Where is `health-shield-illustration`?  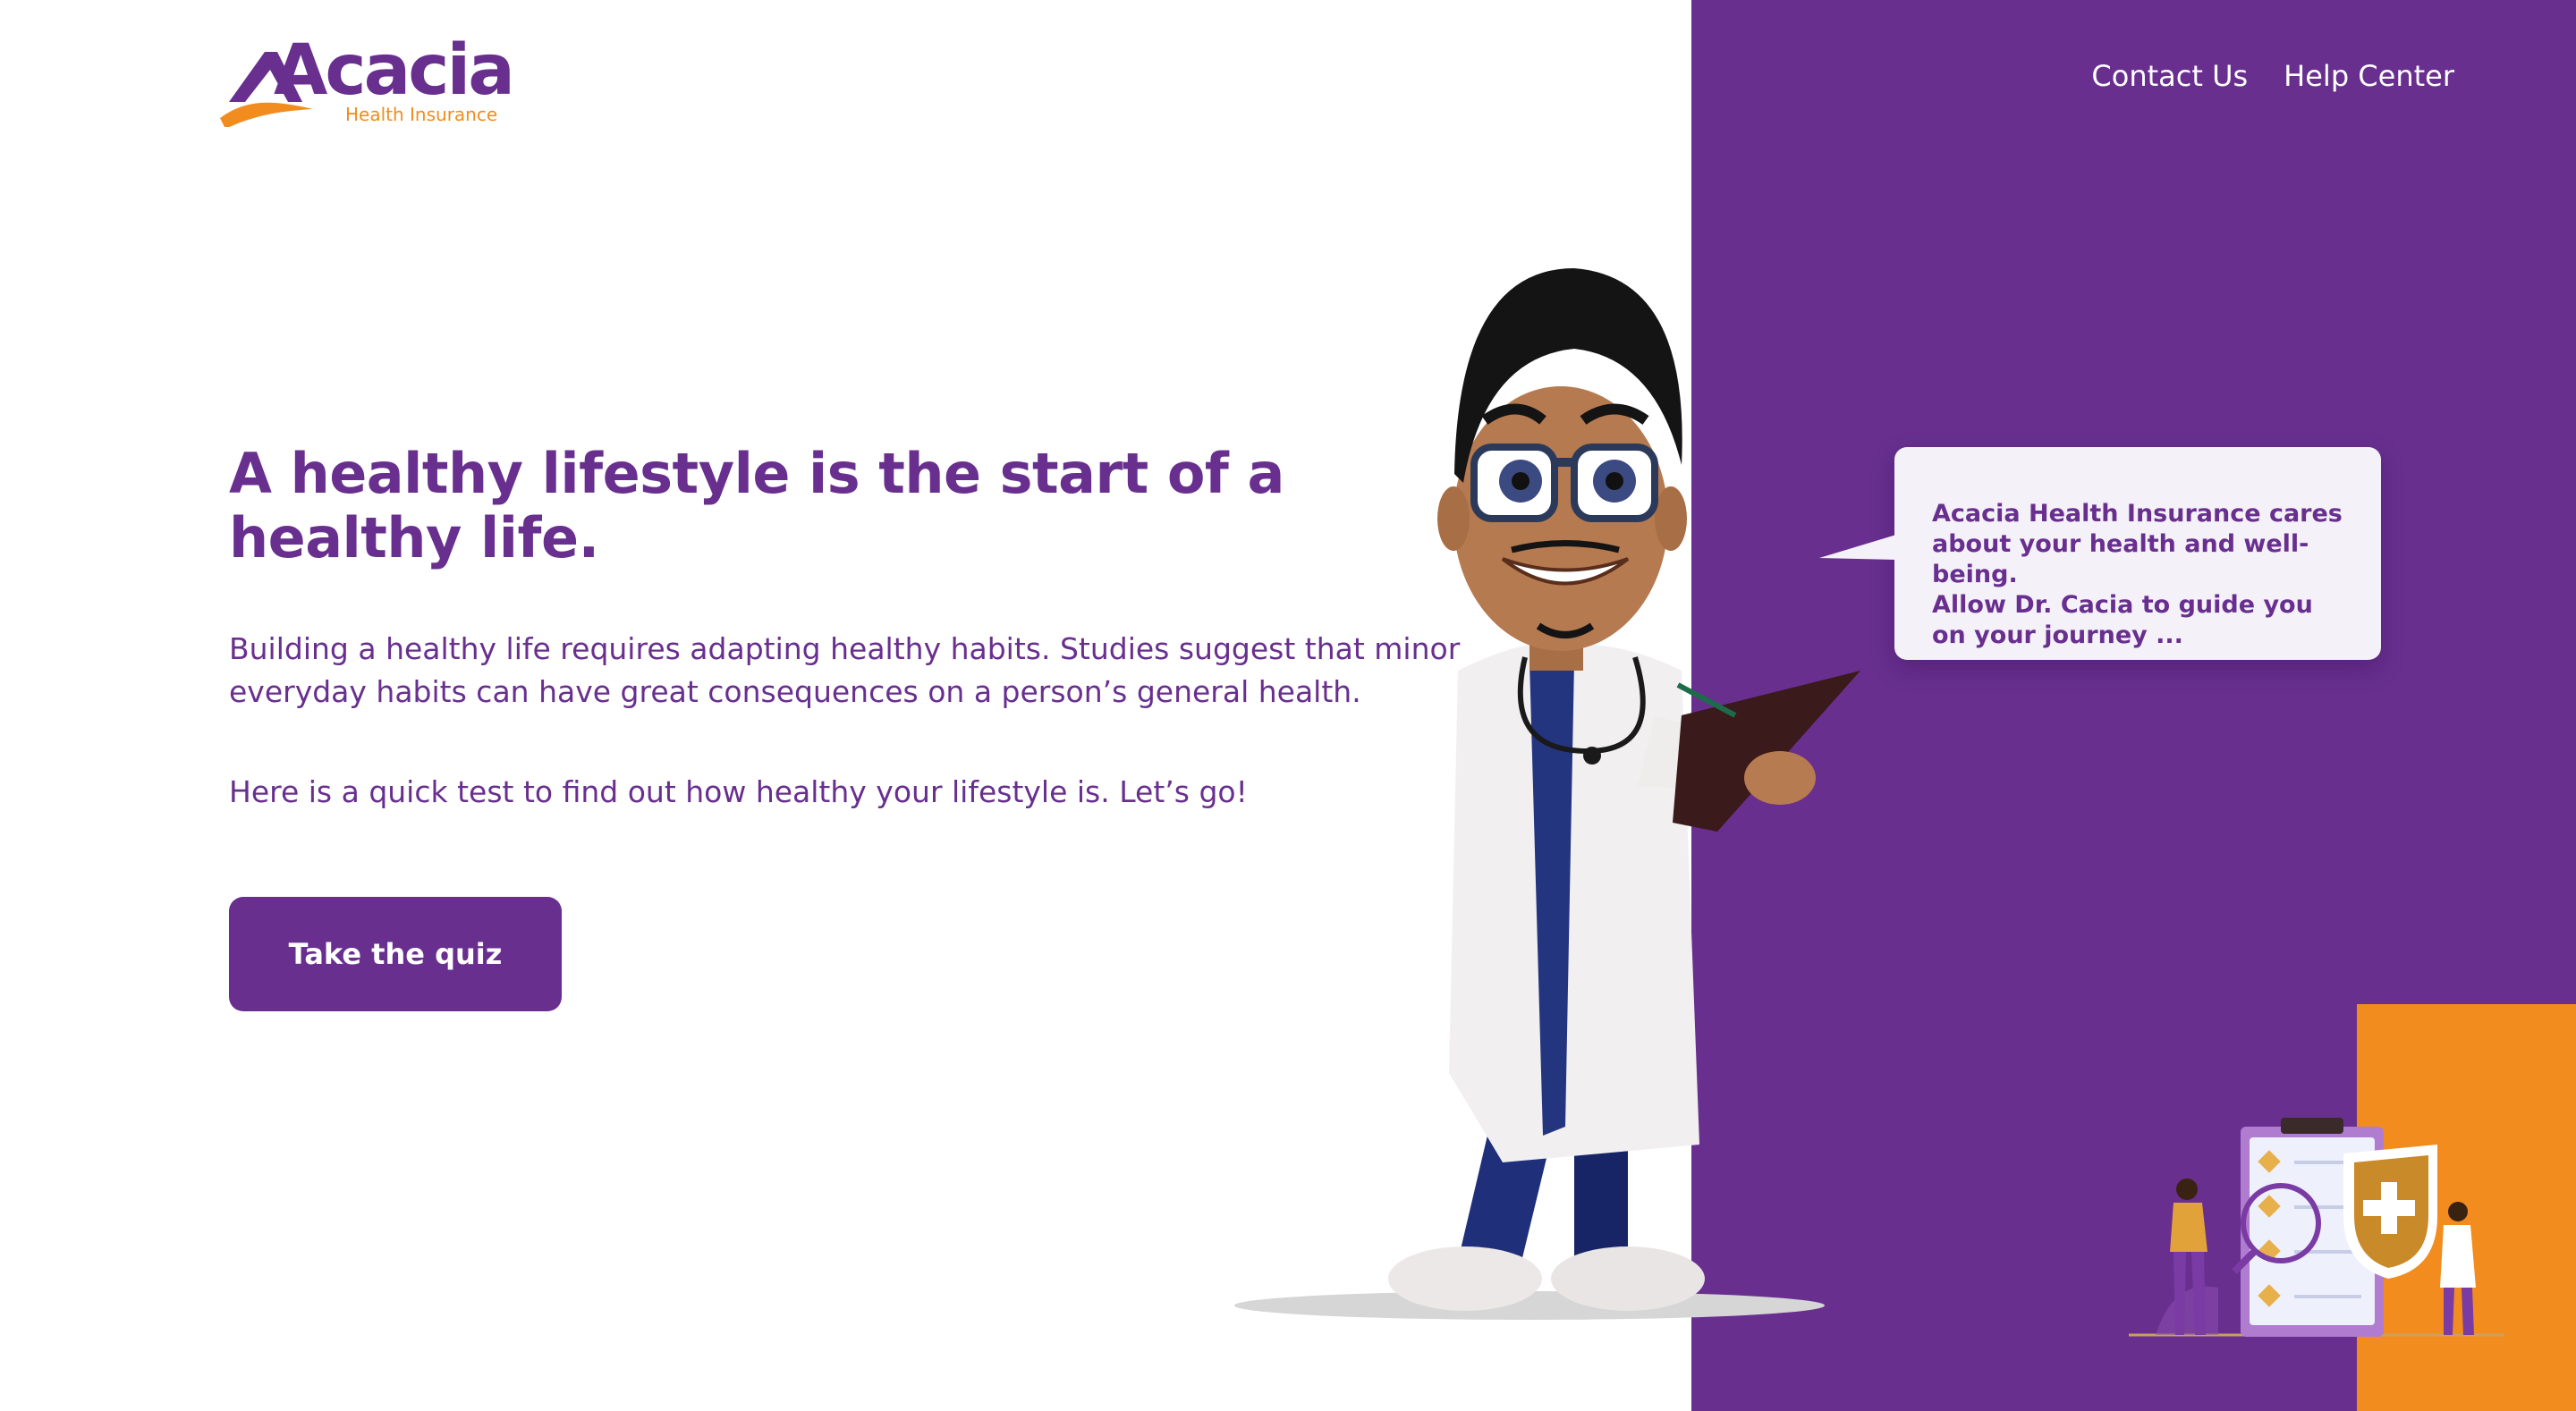
health-shield-illustration is located at coordinates (2316, 1227).